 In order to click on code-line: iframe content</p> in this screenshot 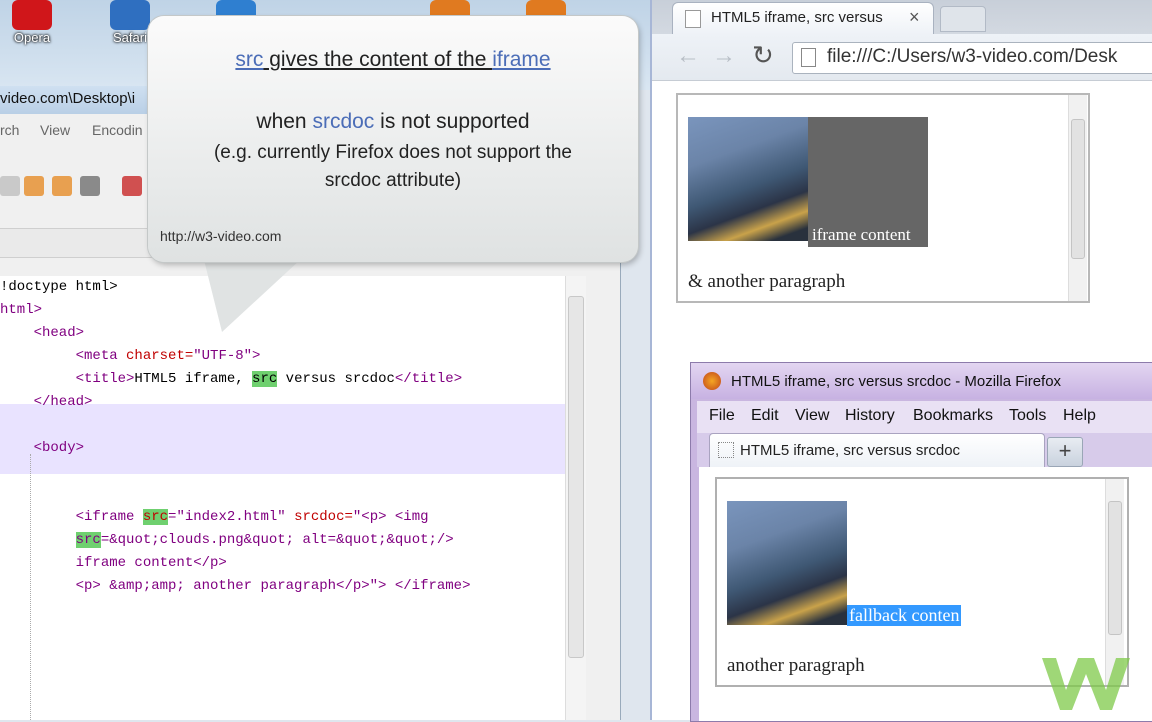, I will do `click(113, 563)`.